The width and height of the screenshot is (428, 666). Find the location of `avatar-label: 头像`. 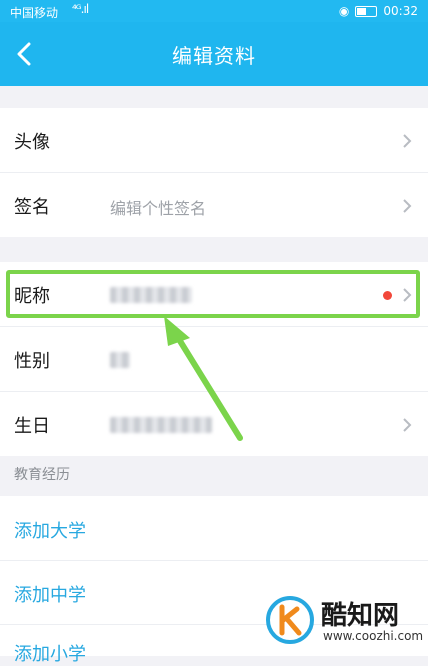

avatar-label: 头像 is located at coordinates (32, 142).